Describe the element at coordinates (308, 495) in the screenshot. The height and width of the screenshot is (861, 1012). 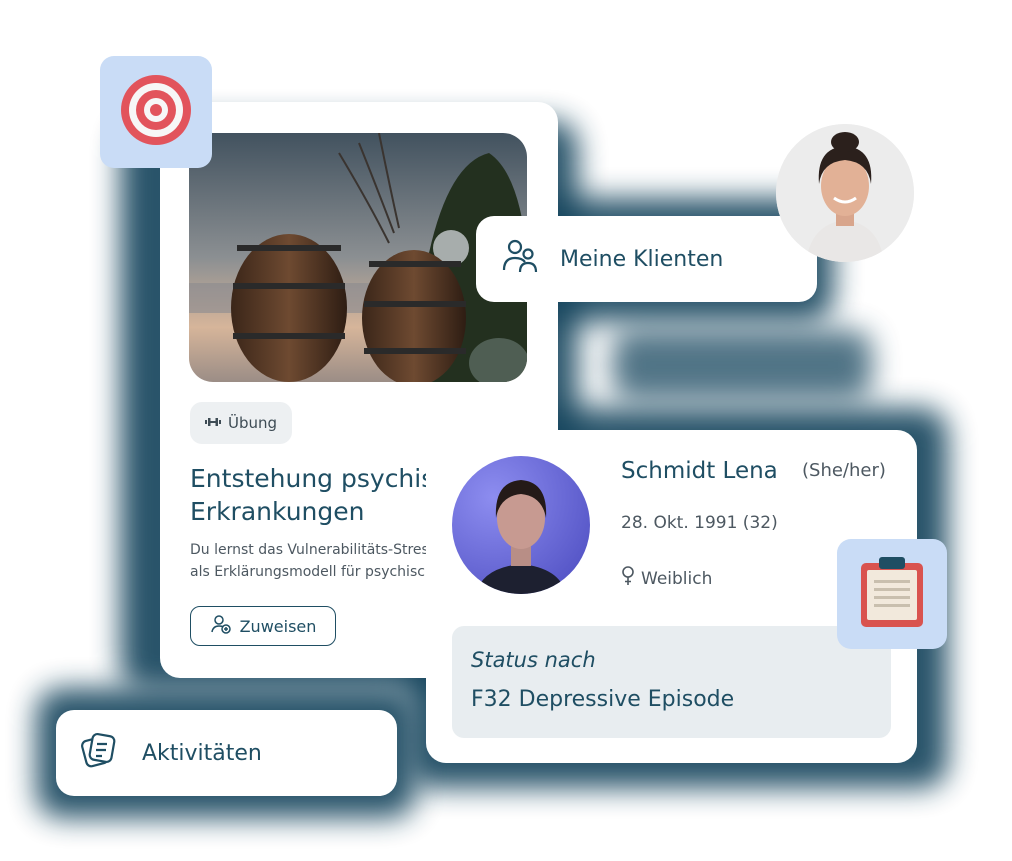
I see `activity-title: Entstehung psychischer Erkrankungen` at that location.